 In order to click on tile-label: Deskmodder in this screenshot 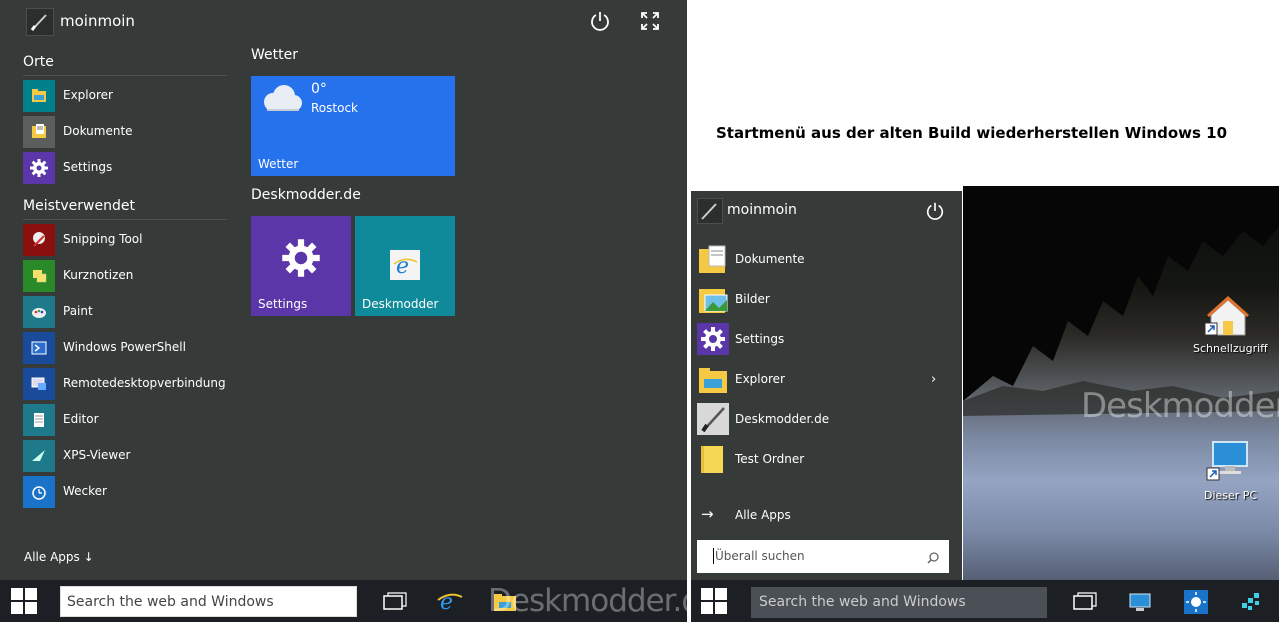, I will do `click(400, 304)`.